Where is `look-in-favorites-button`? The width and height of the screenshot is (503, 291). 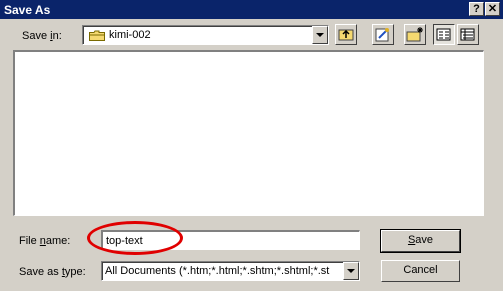 look-in-favorites-button is located at coordinates (383, 34).